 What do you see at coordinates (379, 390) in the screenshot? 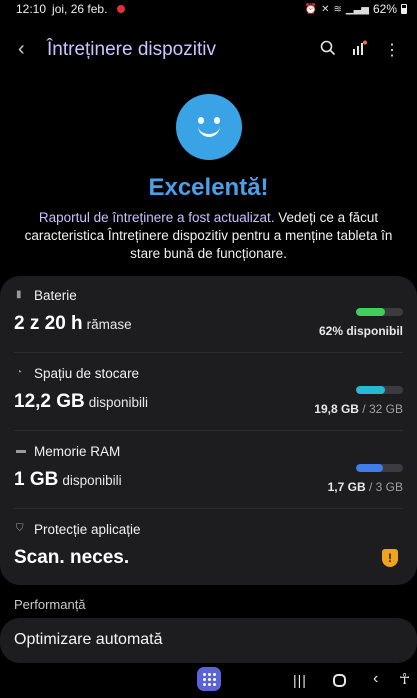
I see `storage-bar` at bounding box center [379, 390].